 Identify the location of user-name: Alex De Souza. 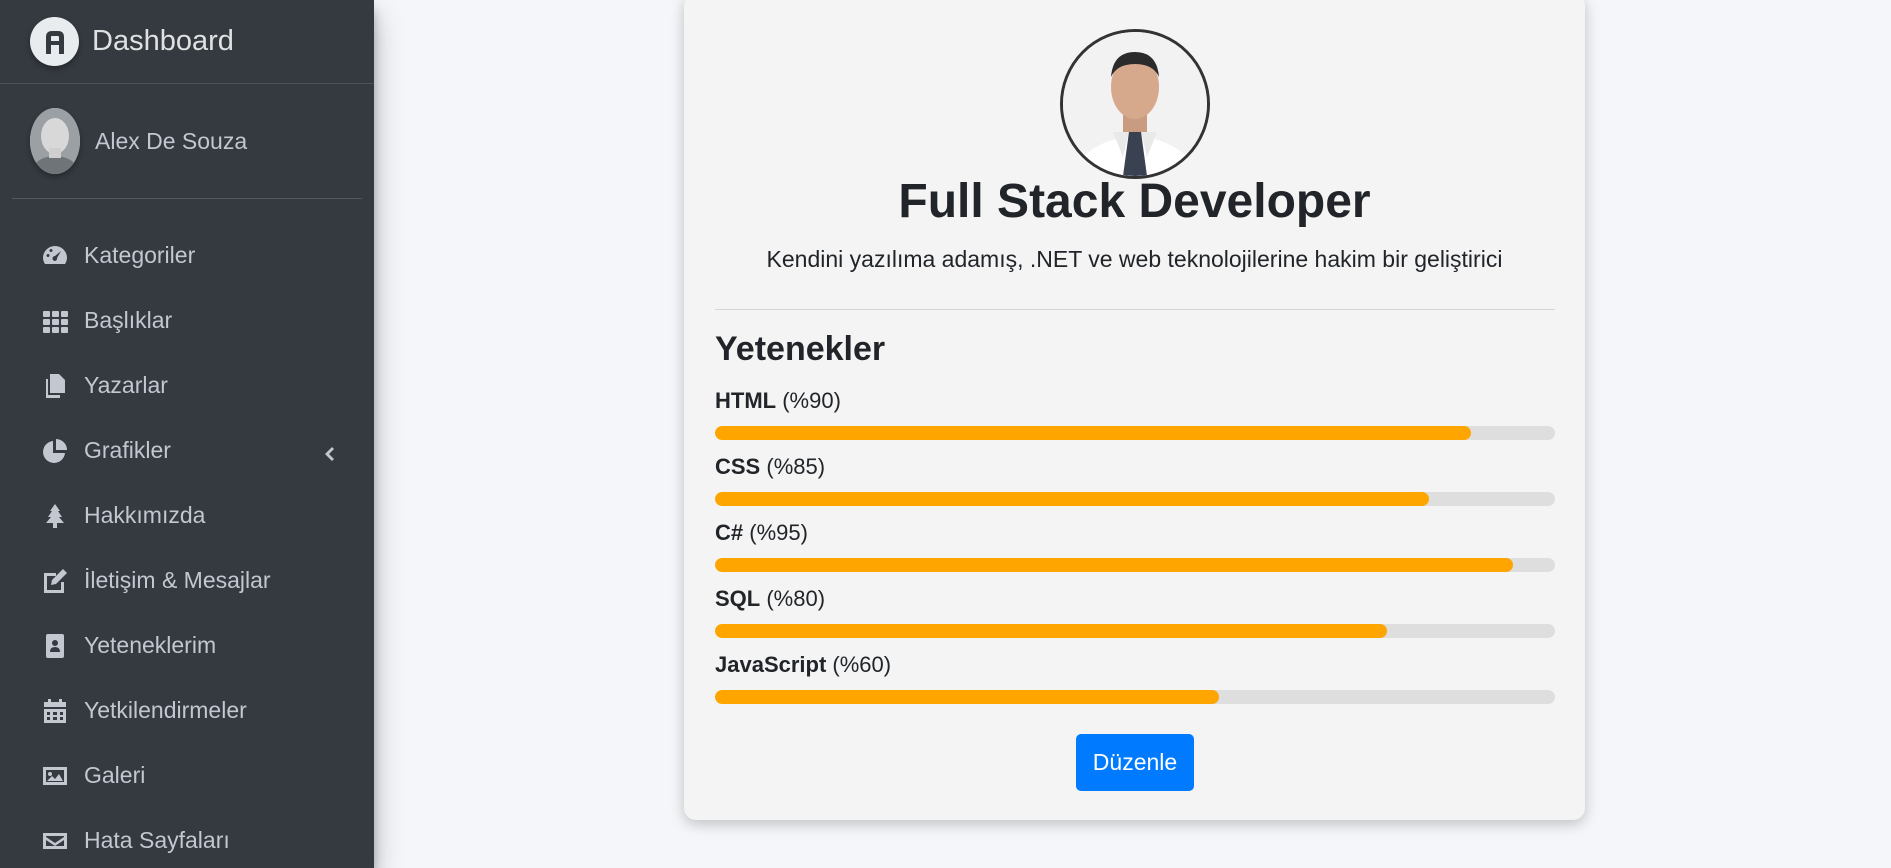
(171, 140).